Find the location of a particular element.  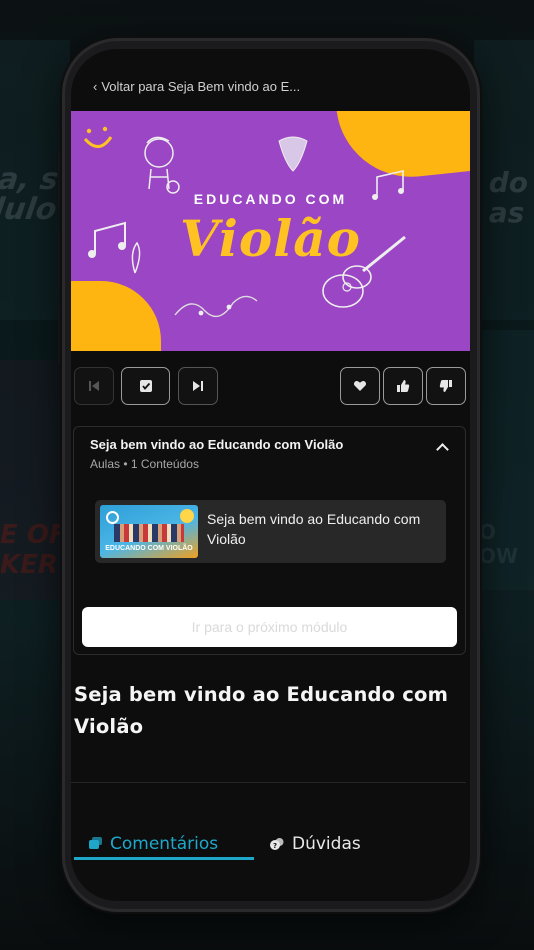

smiley-icon is located at coordinates (98, 137).